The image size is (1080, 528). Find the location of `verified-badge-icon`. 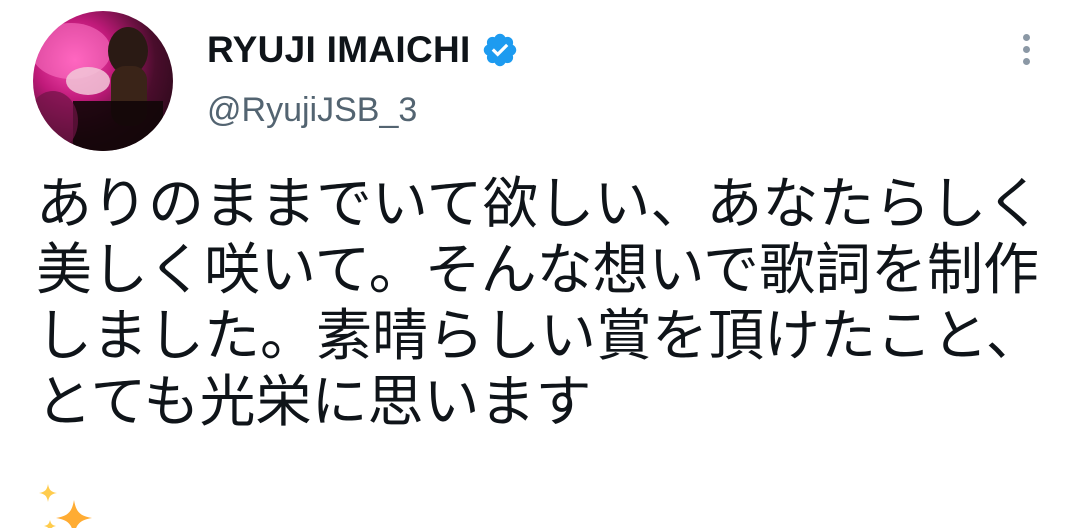

verified-badge-icon is located at coordinates (499, 50).